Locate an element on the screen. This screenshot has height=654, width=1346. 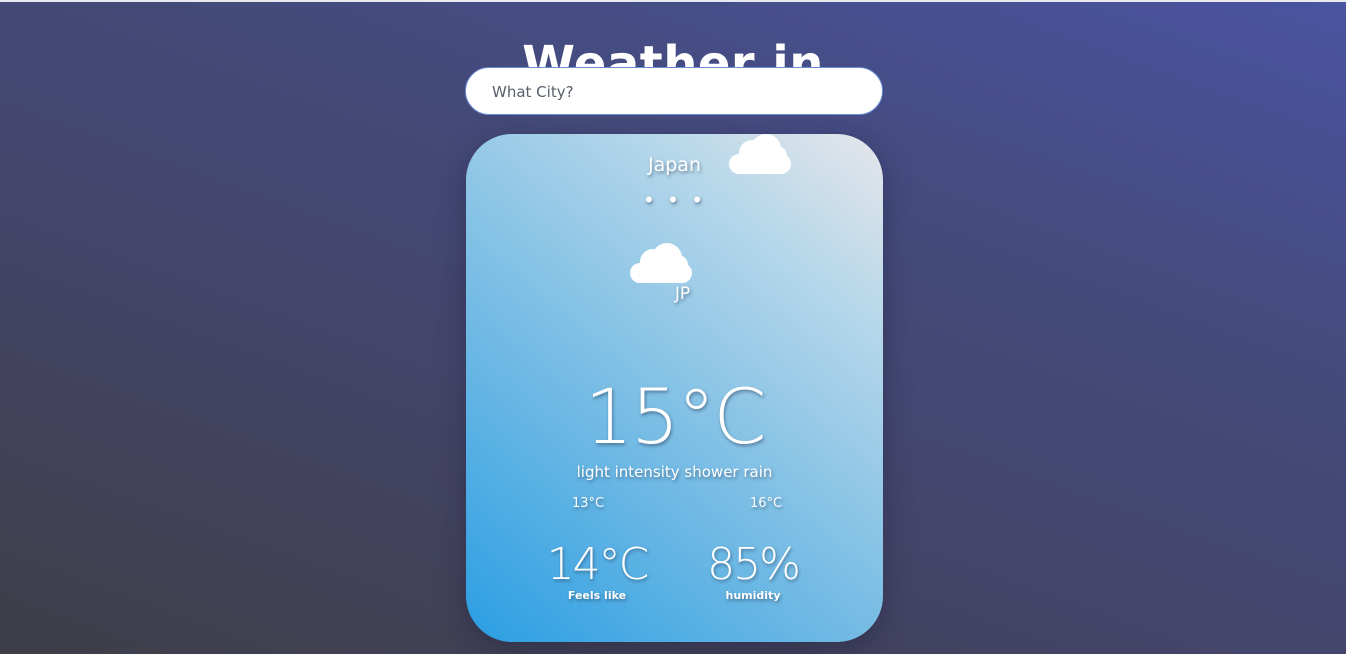
city-search-input is located at coordinates (677, 92).